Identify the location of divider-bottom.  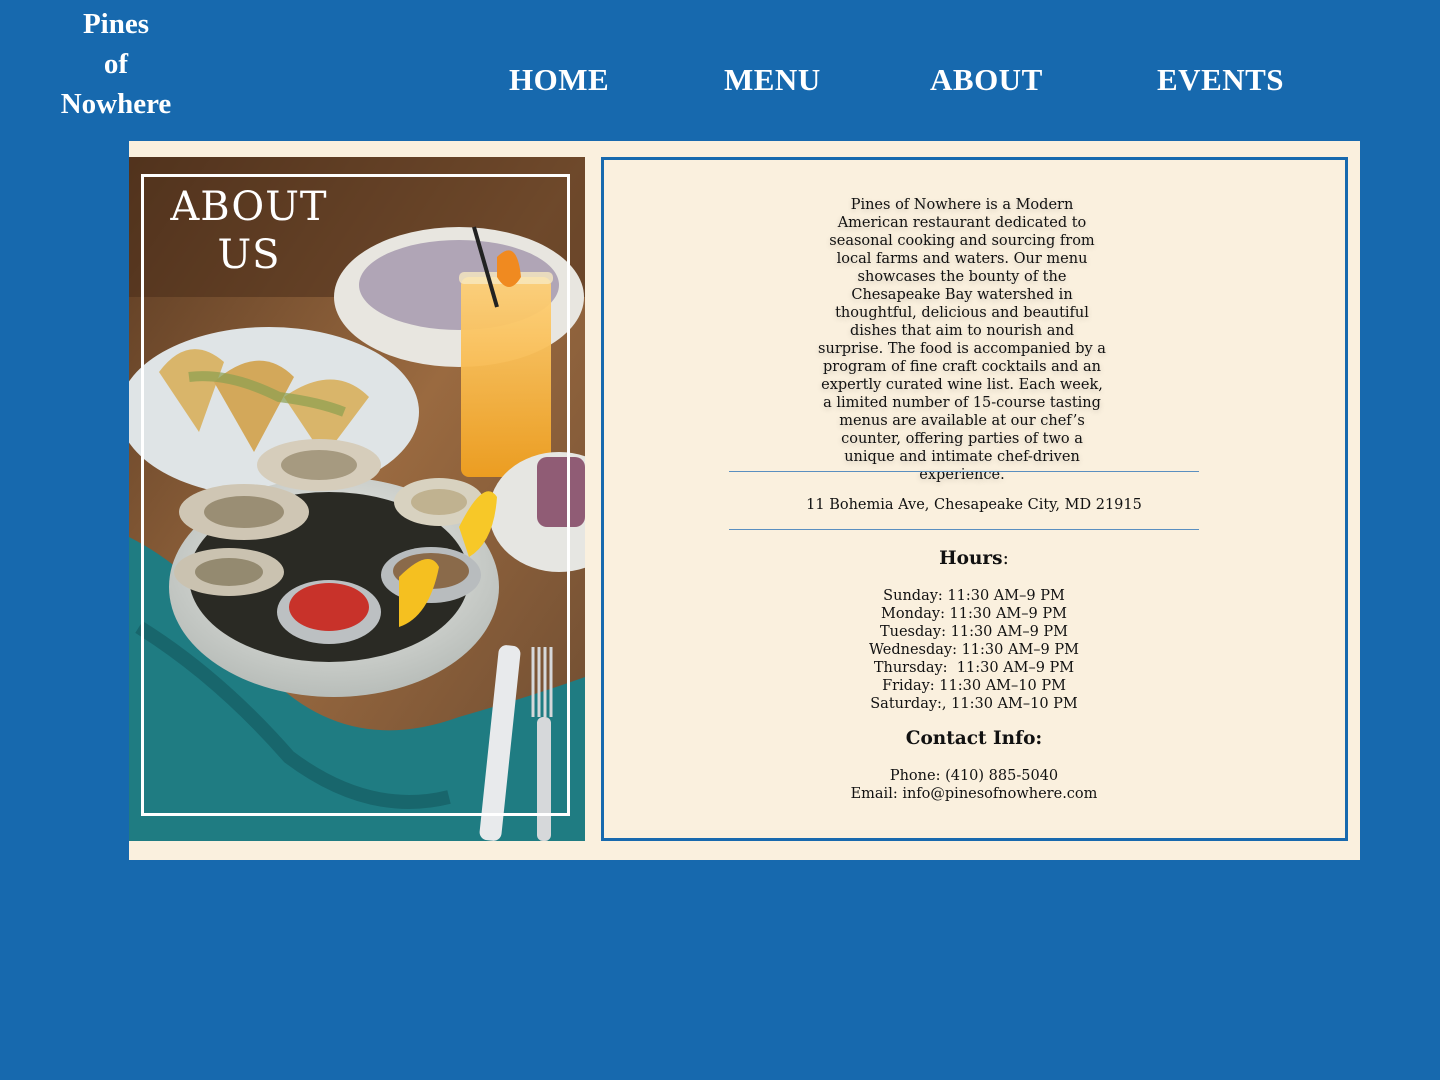
(964, 529).